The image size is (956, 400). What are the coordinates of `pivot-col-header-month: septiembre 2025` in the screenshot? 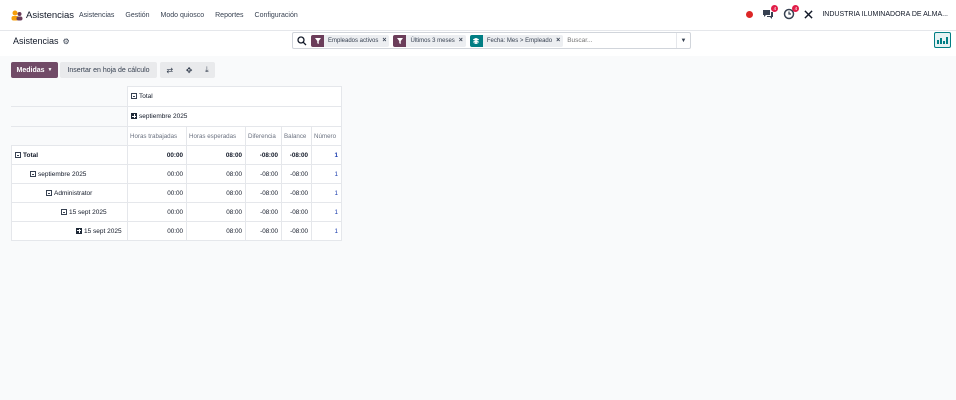 It's located at (234, 116).